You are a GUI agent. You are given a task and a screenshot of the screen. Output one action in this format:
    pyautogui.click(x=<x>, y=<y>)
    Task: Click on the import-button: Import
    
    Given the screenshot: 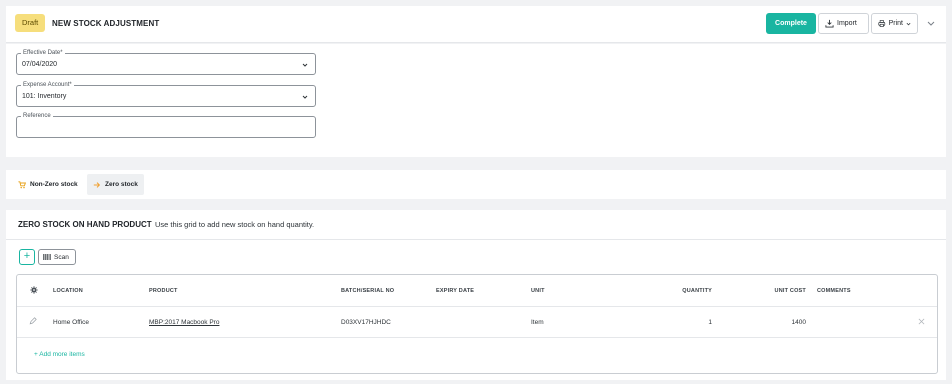 What is the action you would take?
    pyautogui.click(x=843, y=23)
    